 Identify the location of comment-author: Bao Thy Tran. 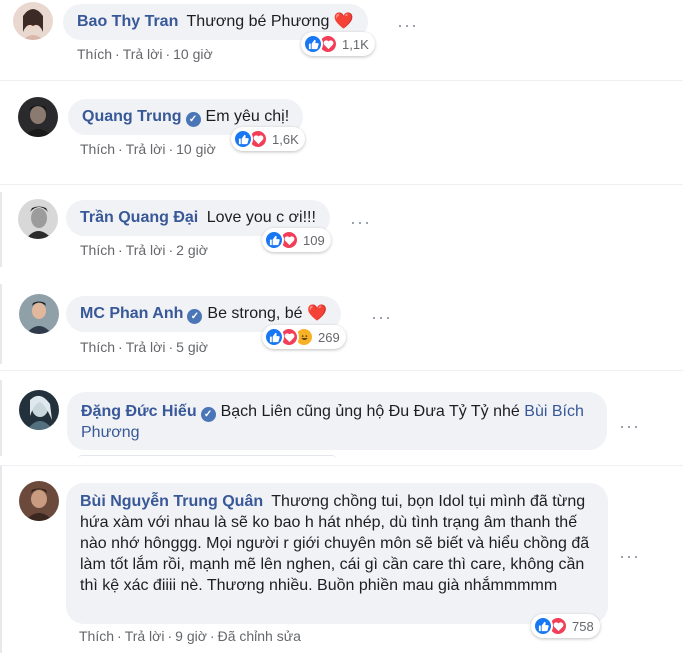
(127, 21).